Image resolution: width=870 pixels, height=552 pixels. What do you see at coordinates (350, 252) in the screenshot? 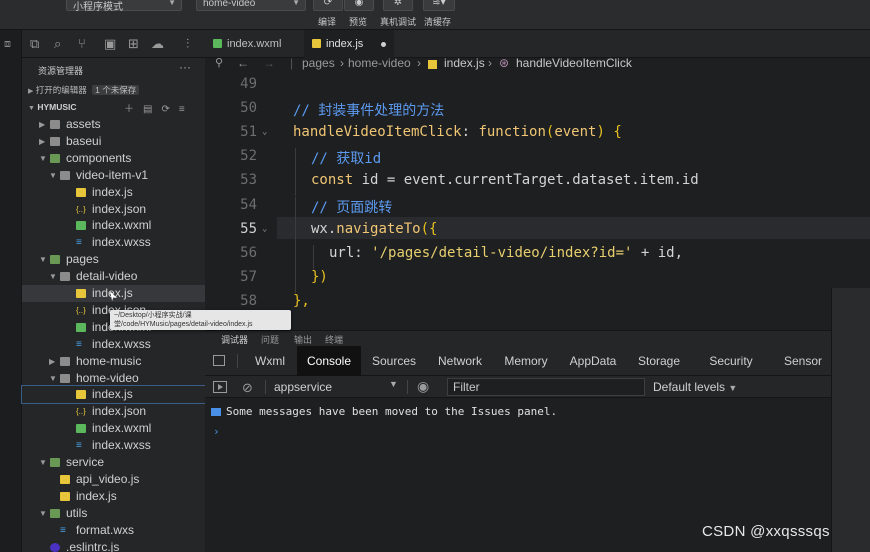
I see `code-token: url:` at bounding box center [350, 252].